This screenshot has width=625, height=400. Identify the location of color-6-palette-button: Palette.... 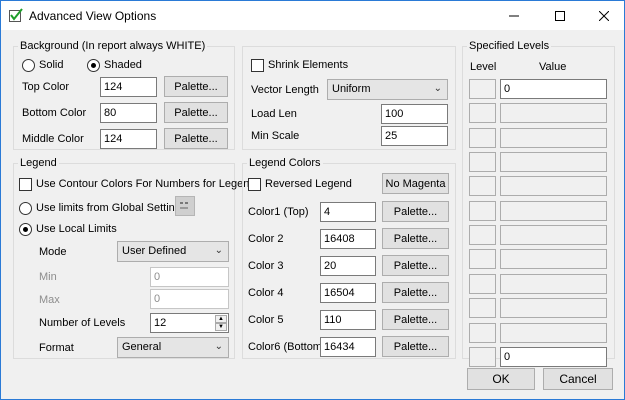
(415, 346).